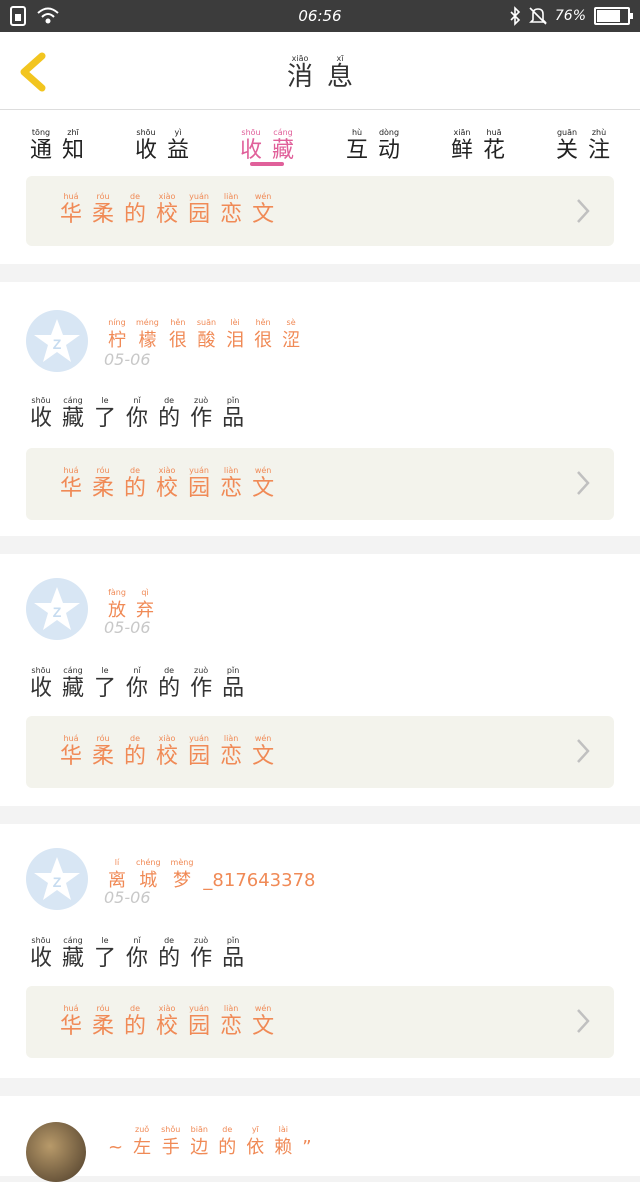  Describe the element at coordinates (462, 132) in the screenshot. I see `pinyin: xiān` at that location.